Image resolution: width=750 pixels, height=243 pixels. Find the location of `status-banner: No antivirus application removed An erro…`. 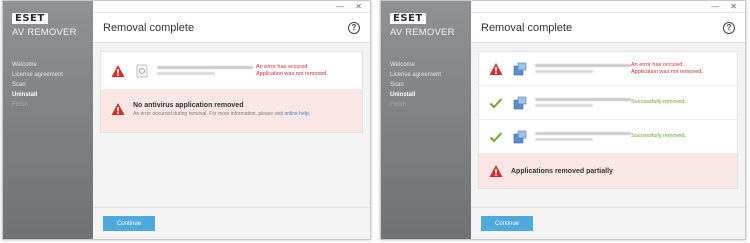

status-banner: No antivirus application removed An erro… is located at coordinates (231, 111).